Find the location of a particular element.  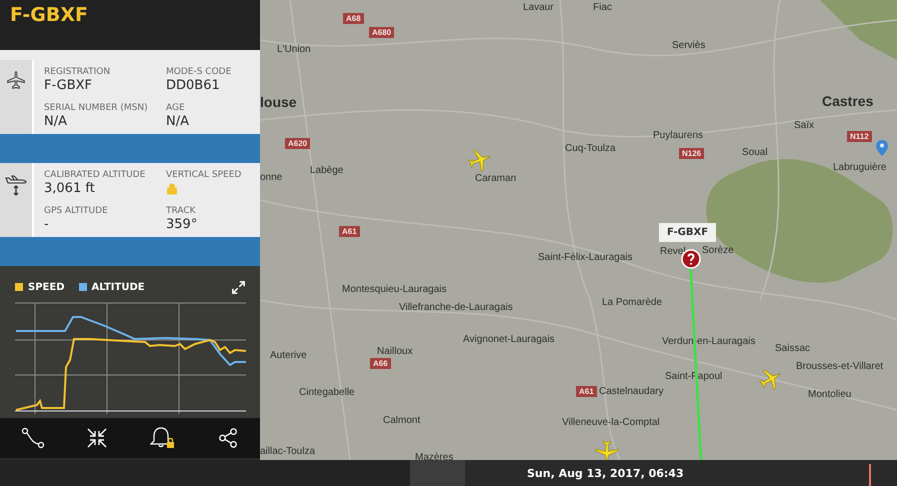

place-label: Serviès is located at coordinates (689, 45).